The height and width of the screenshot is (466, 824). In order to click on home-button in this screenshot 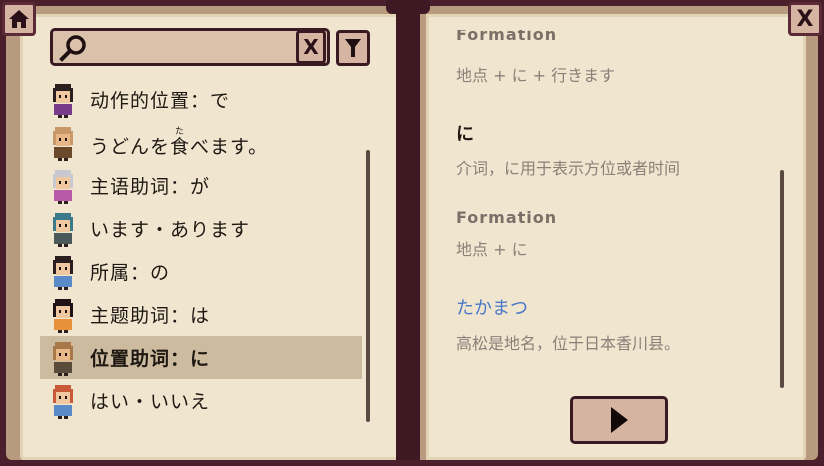, I will do `click(19, 19)`.